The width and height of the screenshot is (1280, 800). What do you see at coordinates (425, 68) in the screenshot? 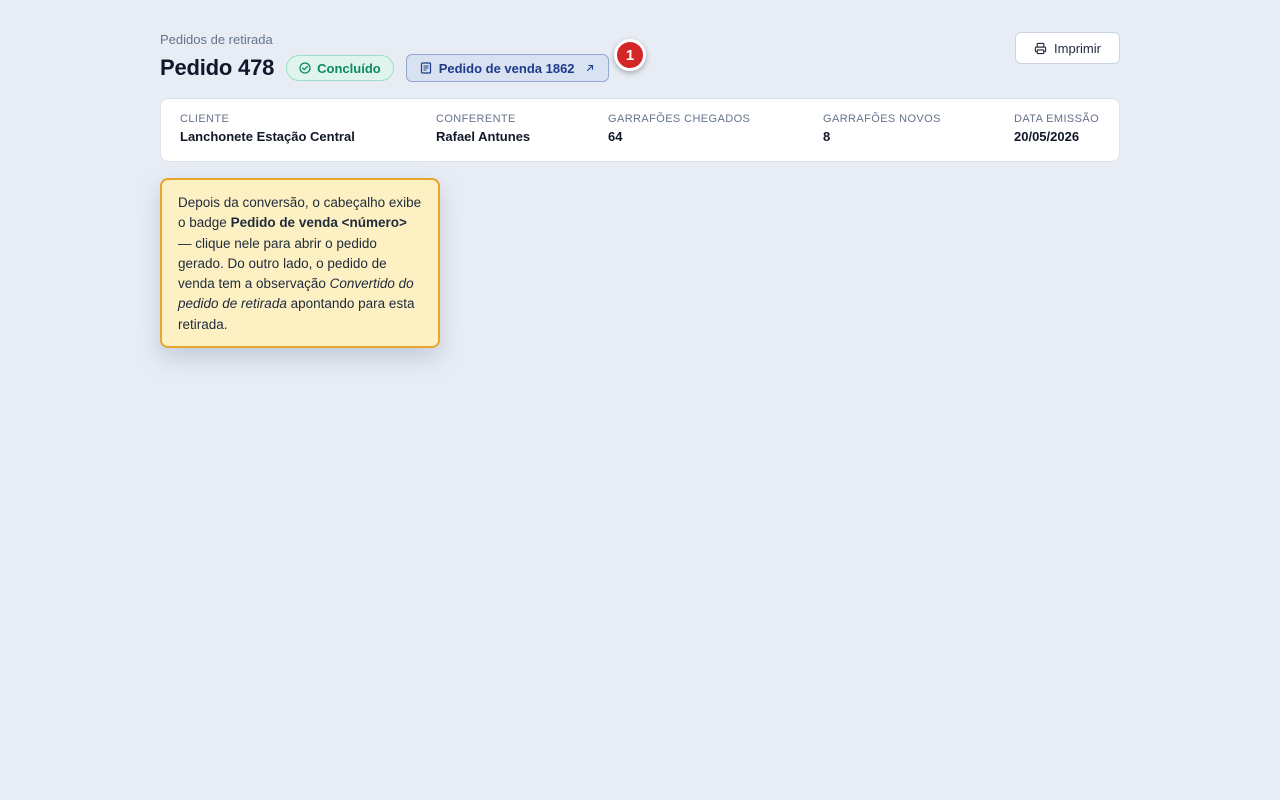
I see `document-icon` at bounding box center [425, 68].